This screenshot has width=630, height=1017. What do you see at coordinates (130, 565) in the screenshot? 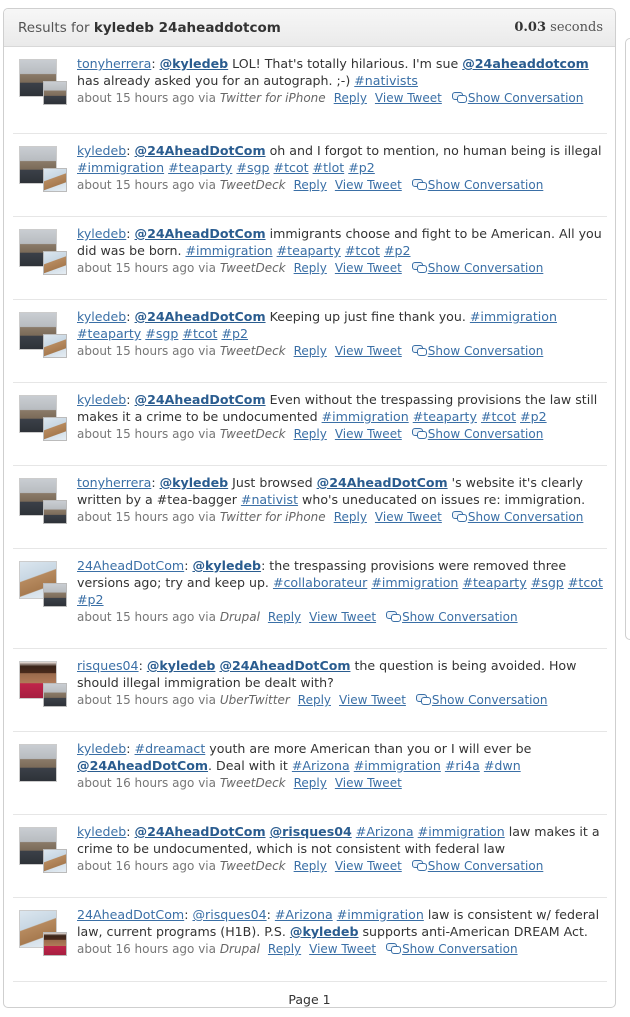
I see `username-link: 24AheadDotCom` at bounding box center [130, 565].